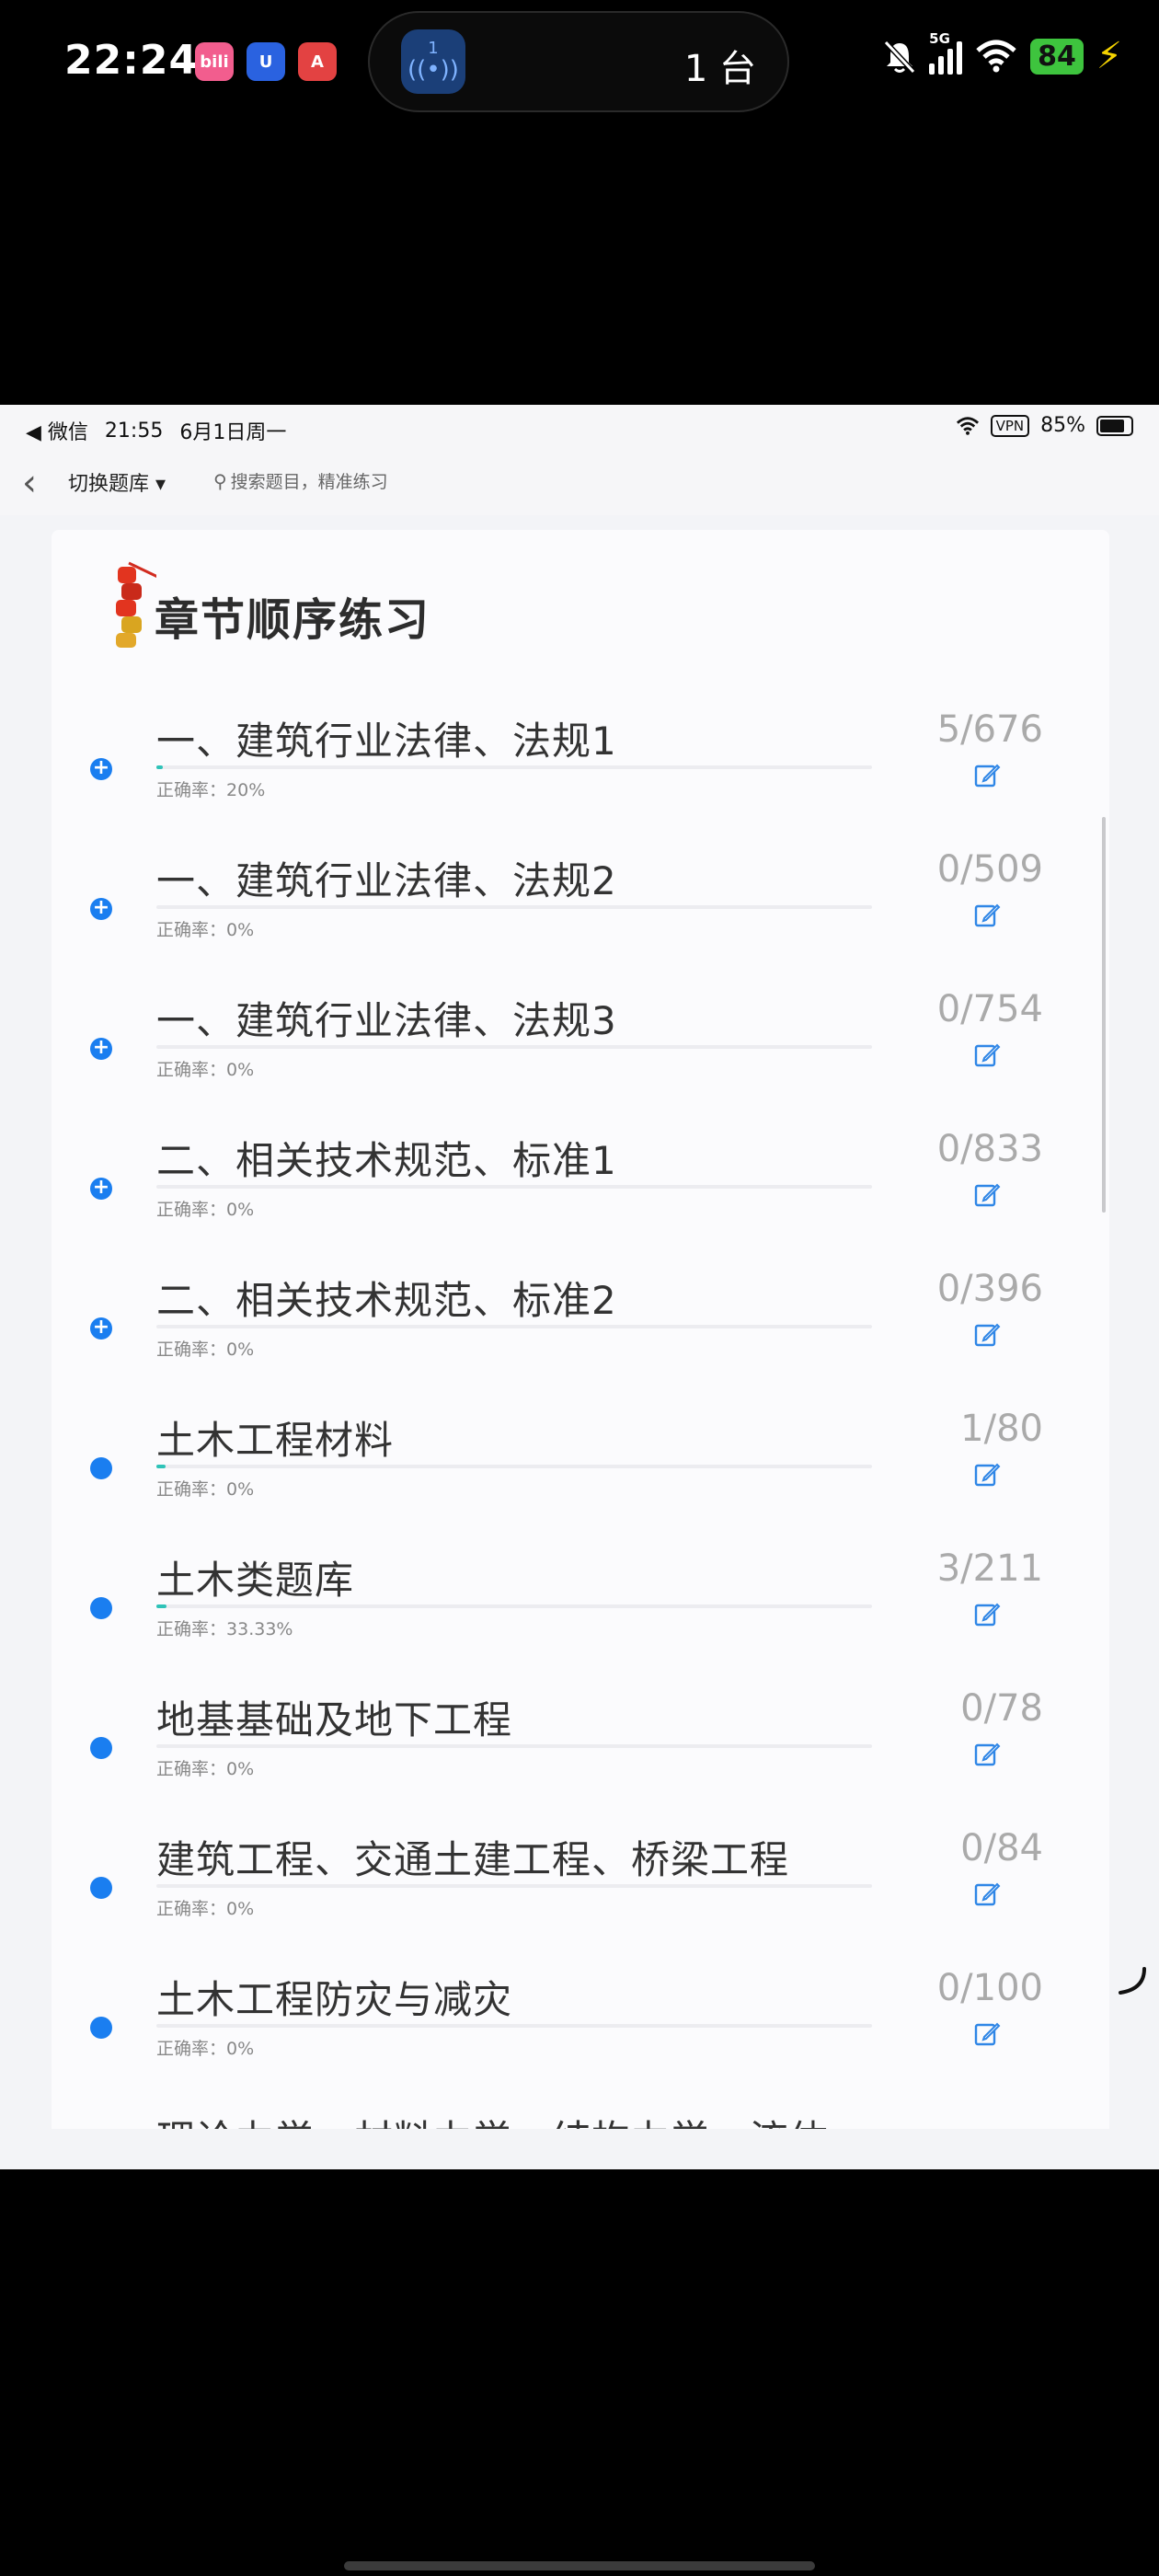  I want to click on chapter-title: 二、相关技术规范、标准1, so click(386, 1158).